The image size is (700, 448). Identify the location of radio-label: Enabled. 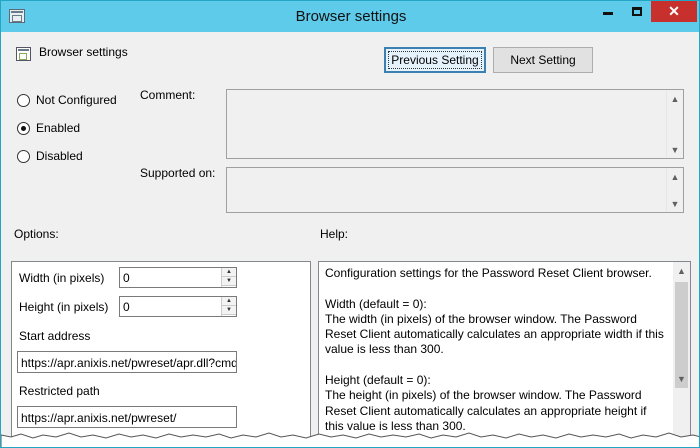
(58, 128).